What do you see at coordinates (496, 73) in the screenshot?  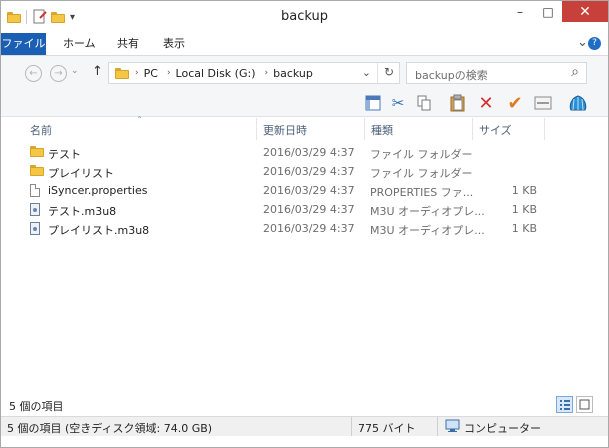 I see `search-box: backupの検索 ⌕` at bounding box center [496, 73].